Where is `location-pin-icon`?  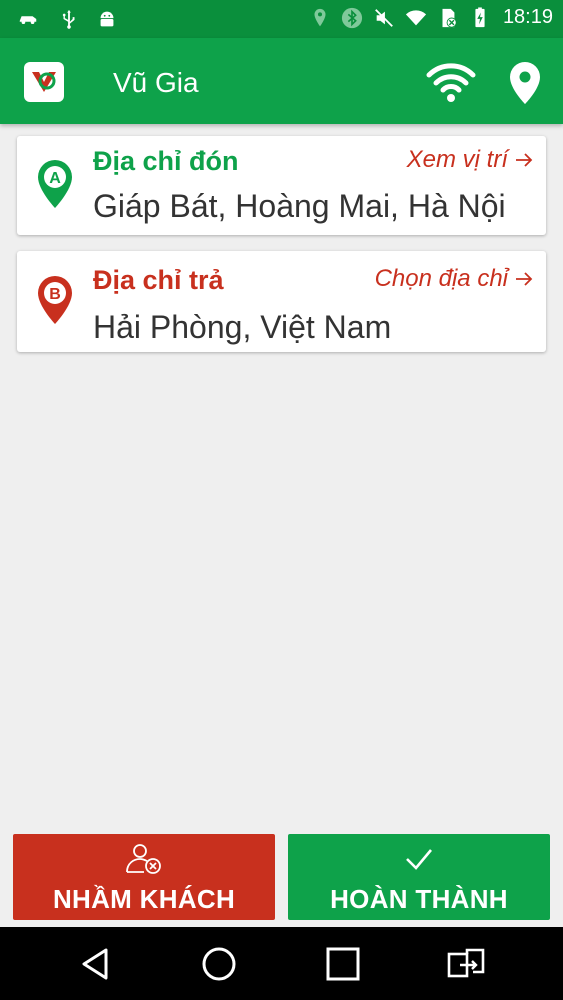
location-pin-icon is located at coordinates (525, 83).